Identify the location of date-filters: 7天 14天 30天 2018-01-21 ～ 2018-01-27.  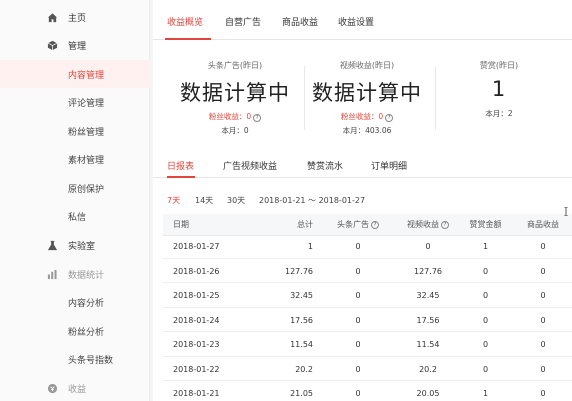
(362, 202).